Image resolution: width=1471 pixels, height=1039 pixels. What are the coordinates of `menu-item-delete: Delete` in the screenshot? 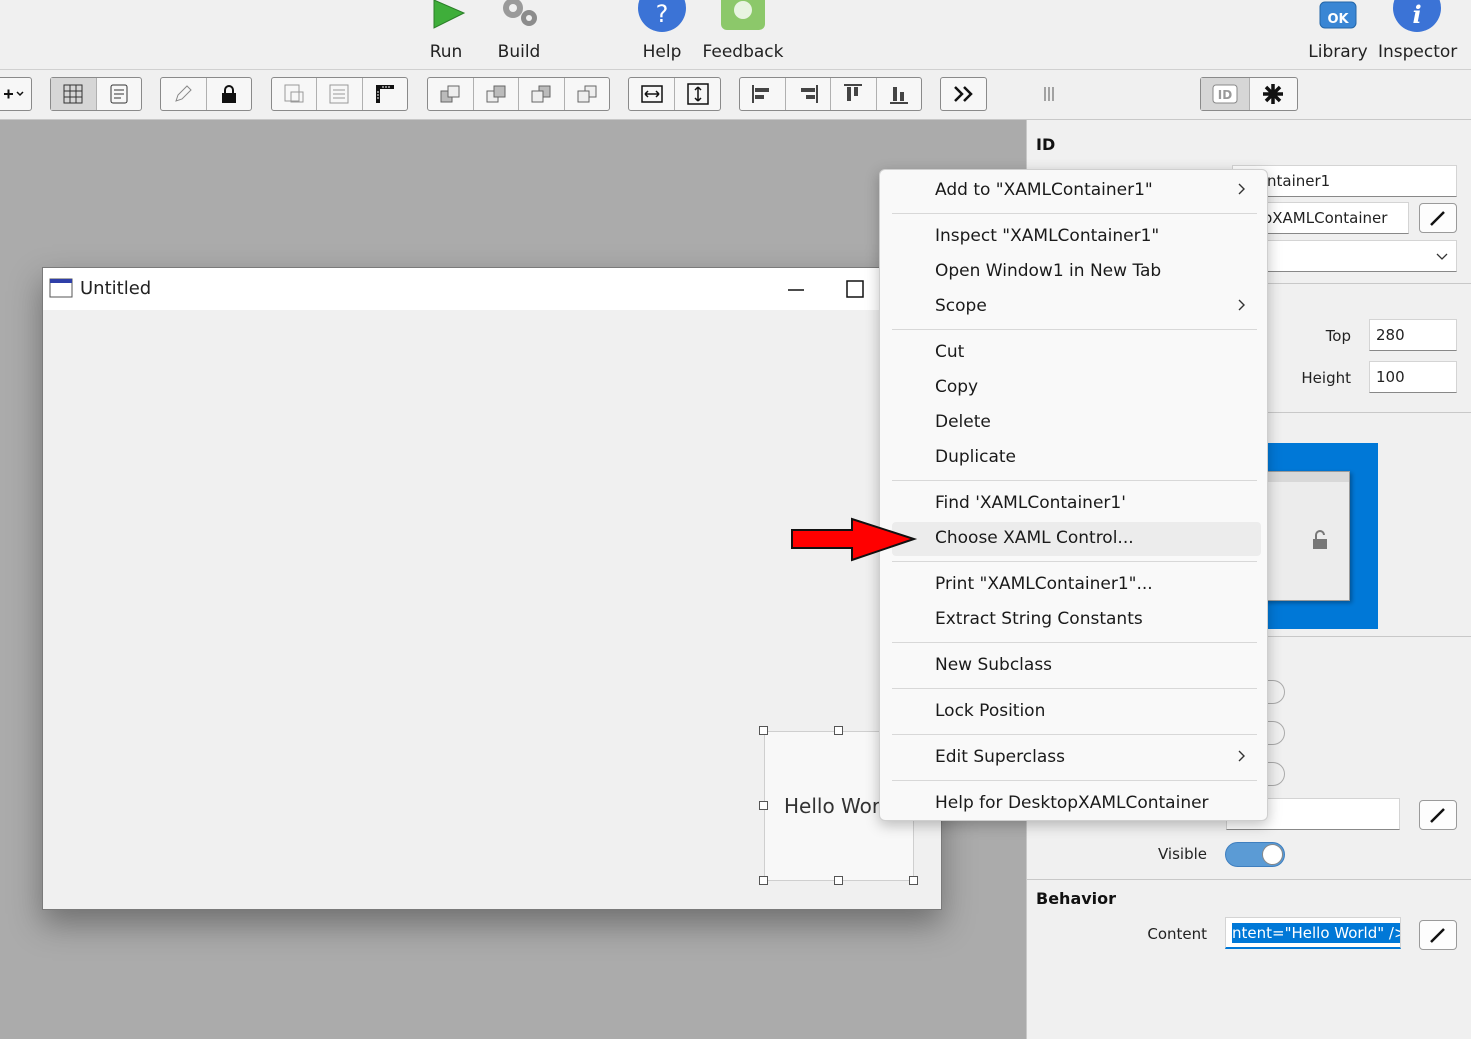 It's located at (1076, 423).